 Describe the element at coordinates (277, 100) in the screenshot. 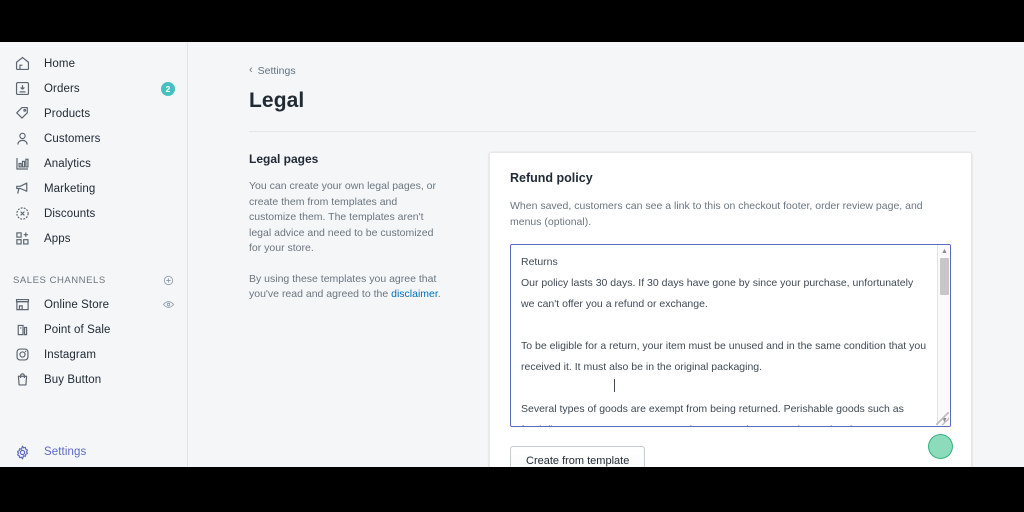

I see `page-title: Legal` at that location.